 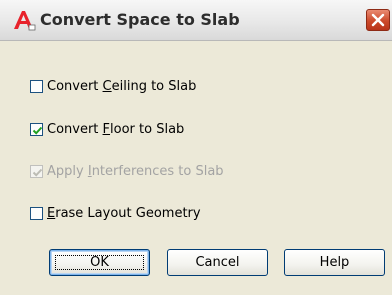 I want to click on cancel-button: Cancel, so click(x=217, y=262).